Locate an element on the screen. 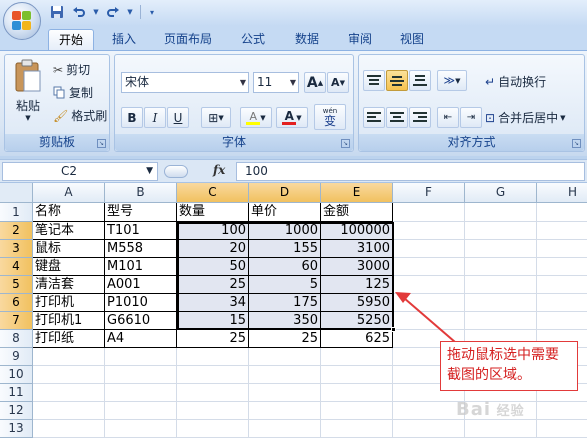 This screenshot has height=445, width=587. office-logo-icon is located at coordinates (22, 21).